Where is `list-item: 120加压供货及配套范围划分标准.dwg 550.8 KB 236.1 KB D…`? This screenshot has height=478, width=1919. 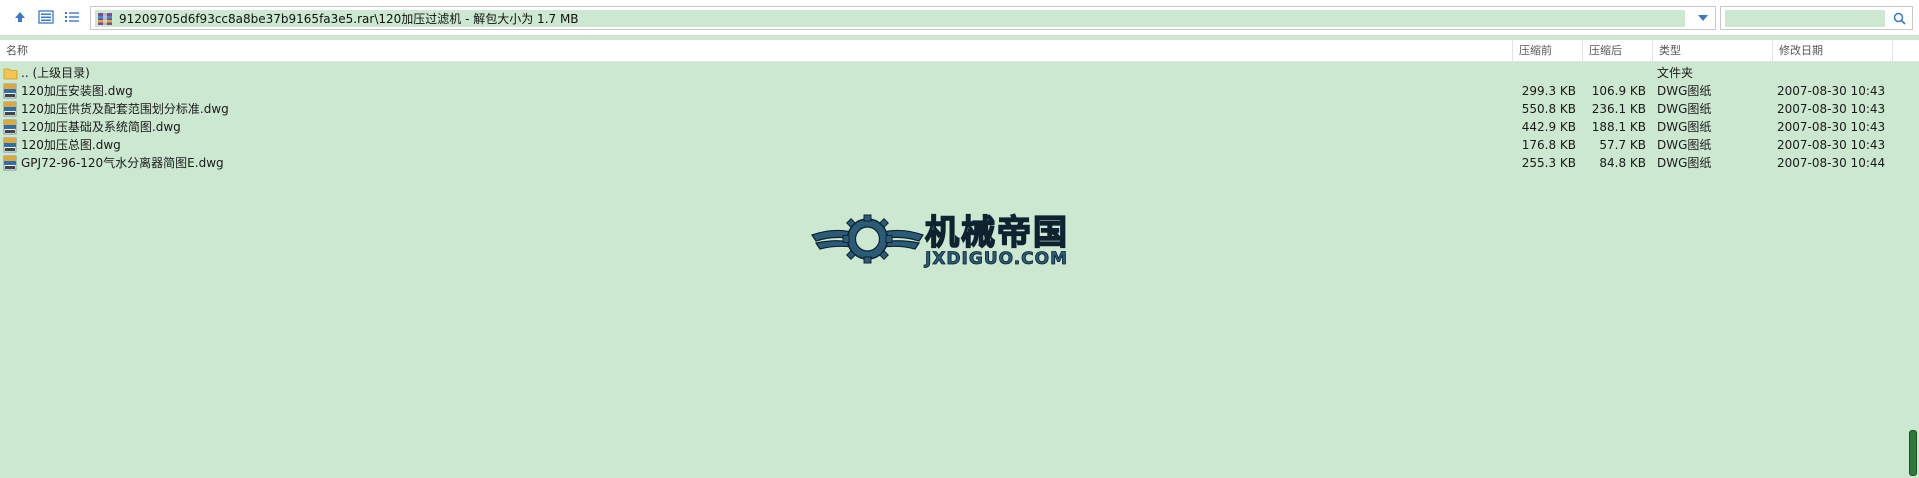 list-item: 120加压供货及配套范围划分标准.dwg 550.8 KB 236.1 KB D… is located at coordinates (959, 109).